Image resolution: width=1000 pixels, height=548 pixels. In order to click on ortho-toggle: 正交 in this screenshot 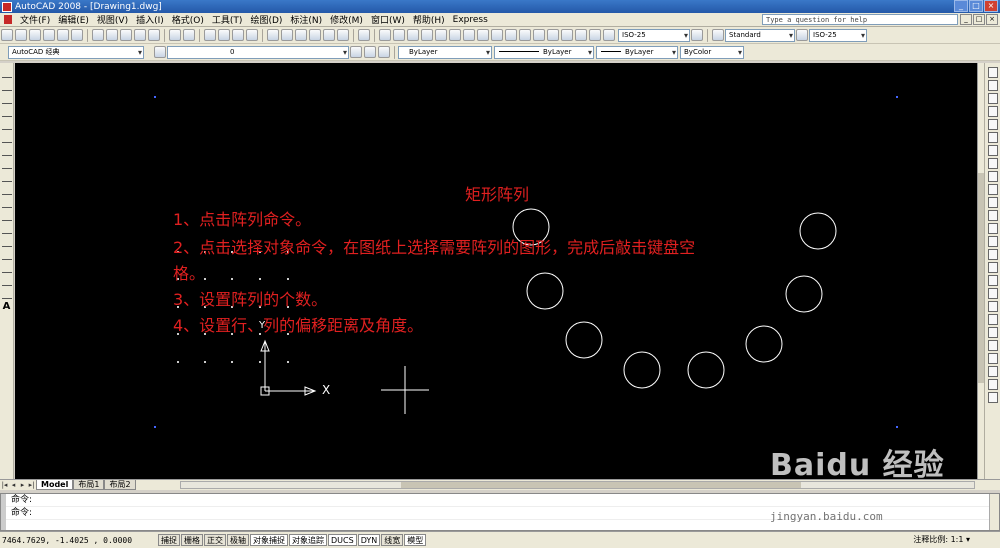, I will do `click(215, 540)`.